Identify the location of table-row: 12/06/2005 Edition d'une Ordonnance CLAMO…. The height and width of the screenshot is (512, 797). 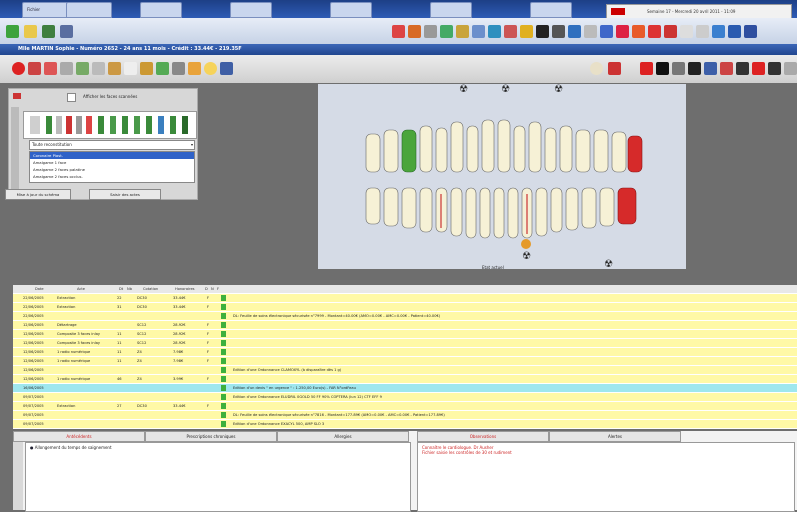
(405, 370).